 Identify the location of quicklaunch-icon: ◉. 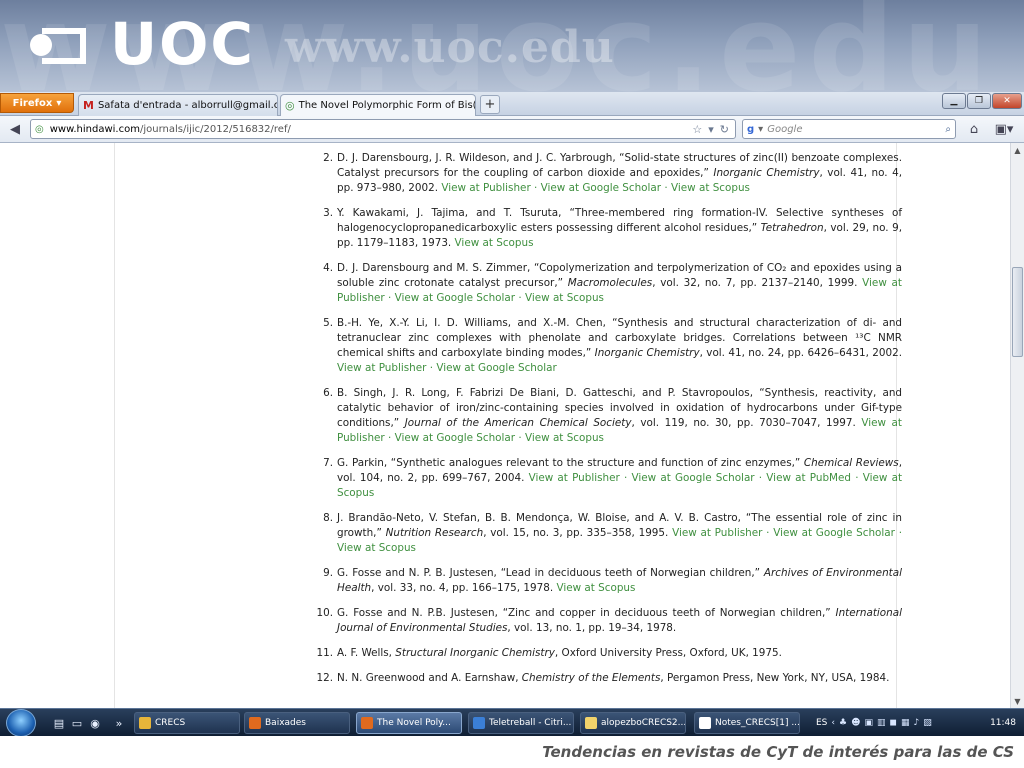
(95, 723).